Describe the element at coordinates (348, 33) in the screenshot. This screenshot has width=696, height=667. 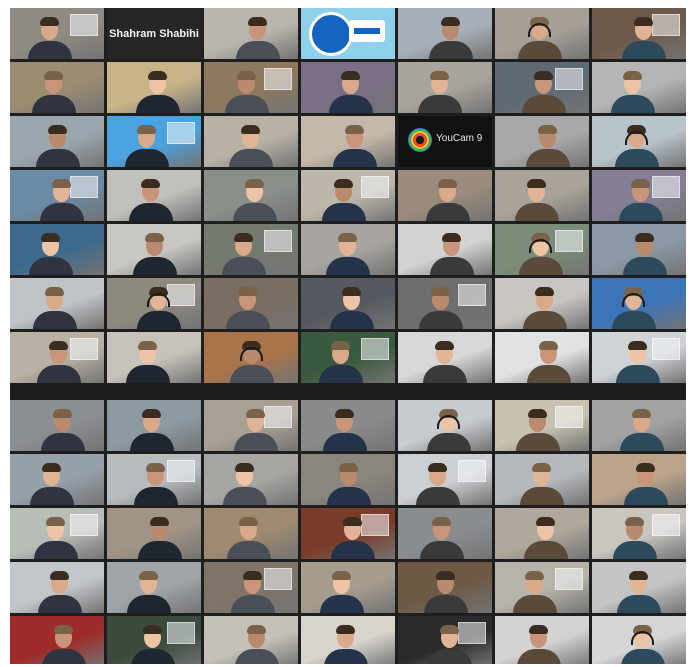
I see `virtual-background-logo-tile` at that location.